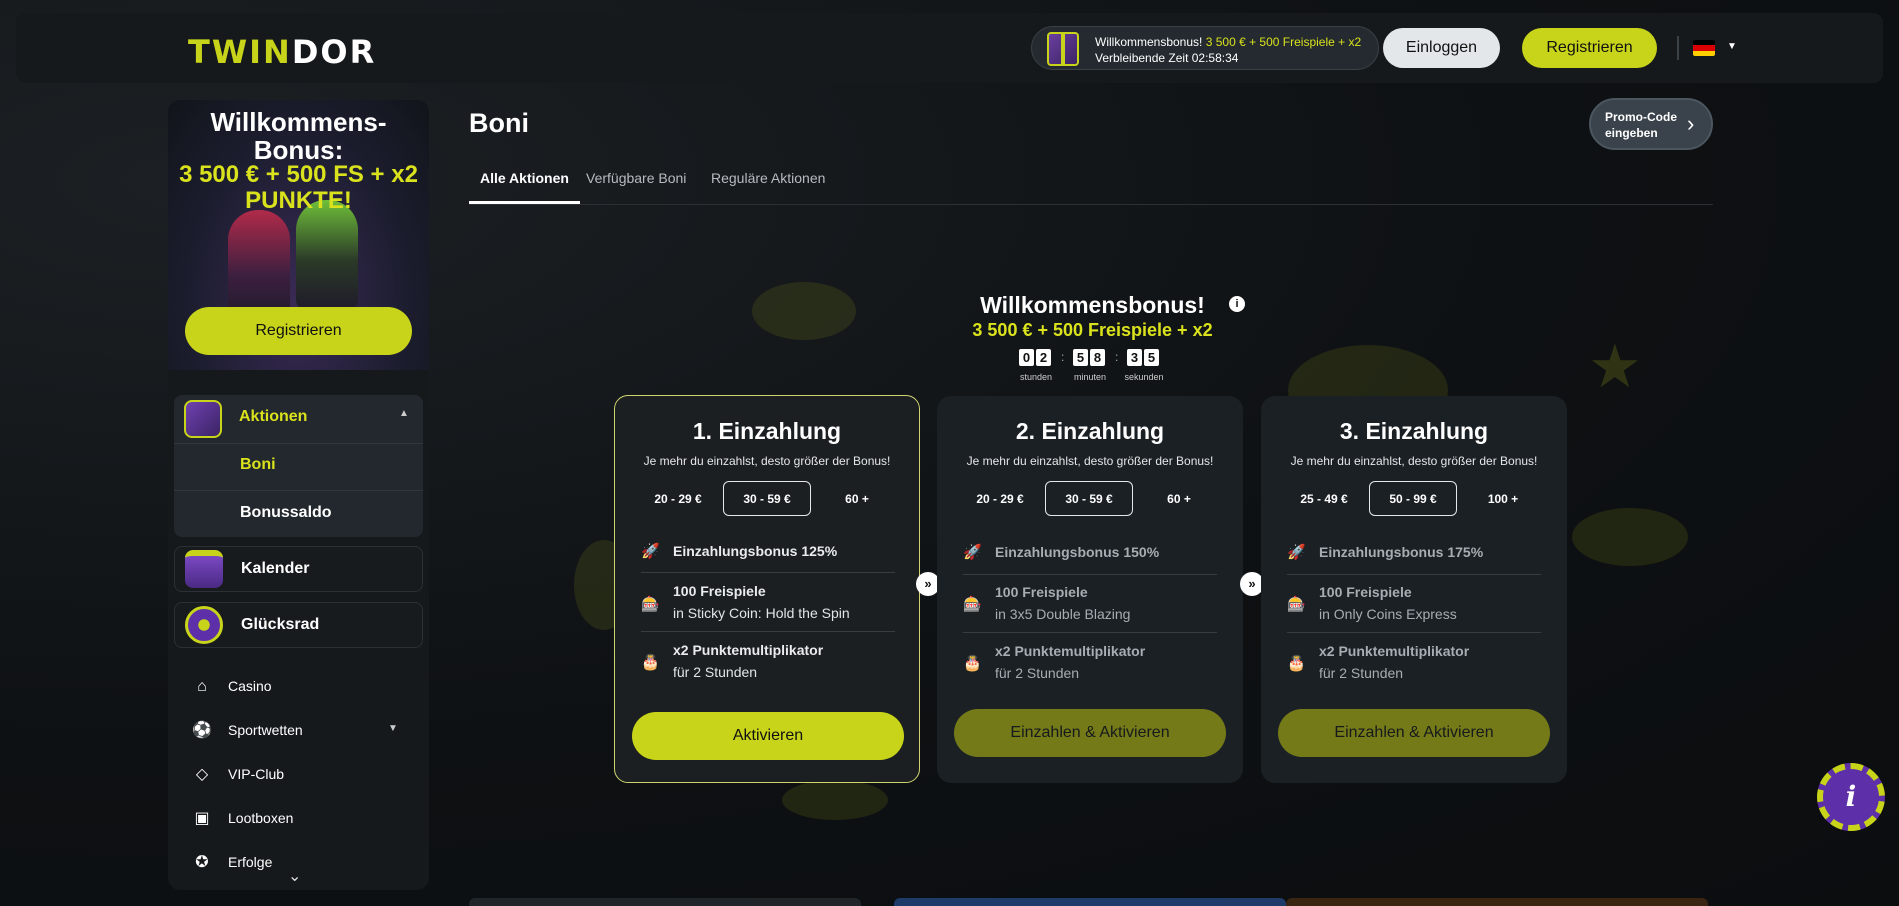 The width and height of the screenshot is (1899, 906). I want to click on feature-deposit-bonus: Einzahlungsbonus 125%, so click(755, 551).